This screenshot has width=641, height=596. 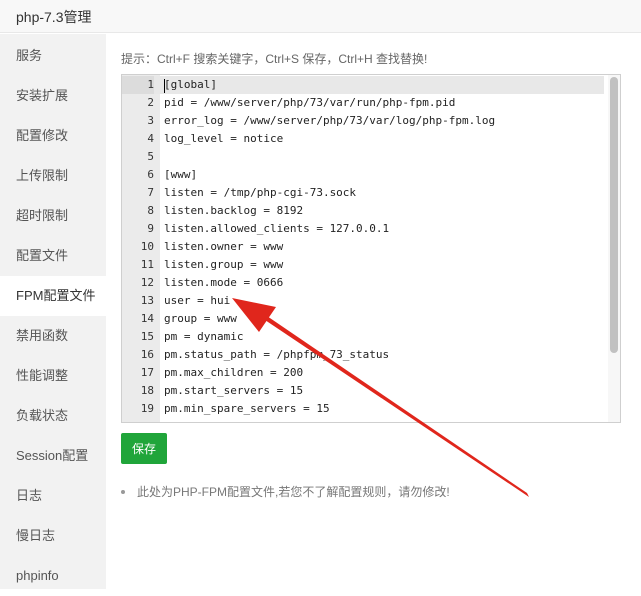 I want to click on annotation-arrow-head, so click(x=254, y=315).